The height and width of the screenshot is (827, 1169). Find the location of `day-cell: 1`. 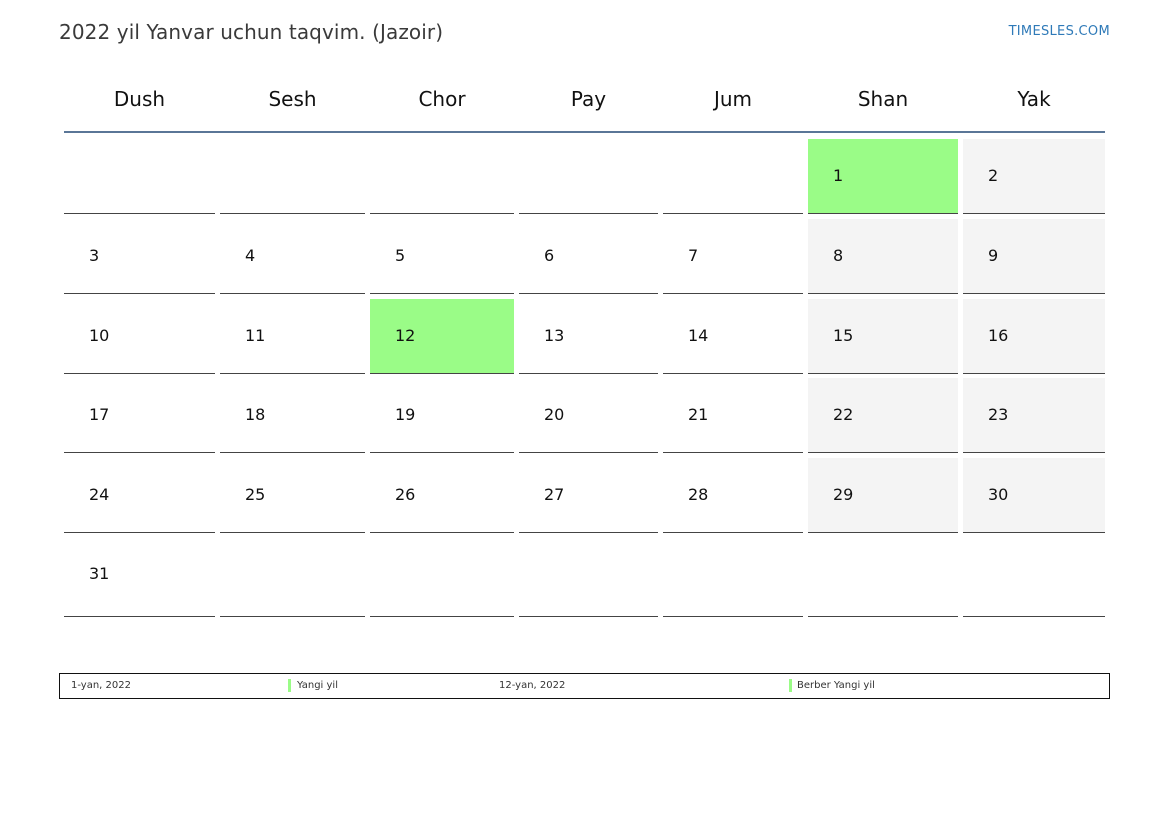

day-cell: 1 is located at coordinates (883, 176).